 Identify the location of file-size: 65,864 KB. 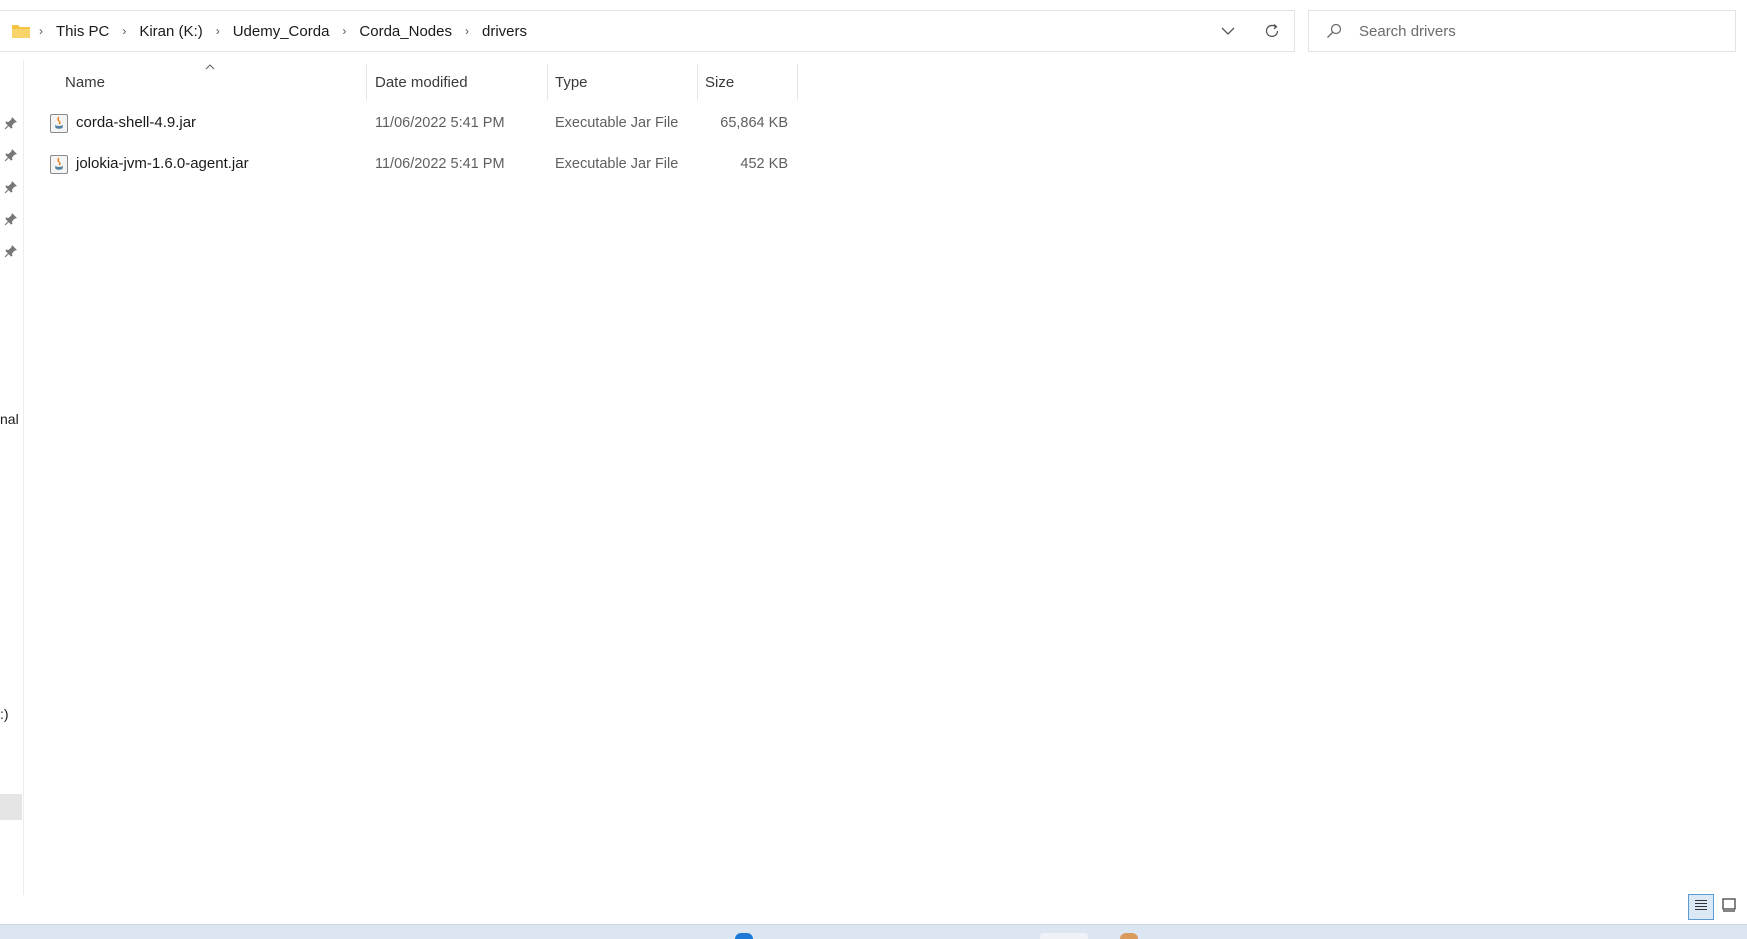
(754, 123).